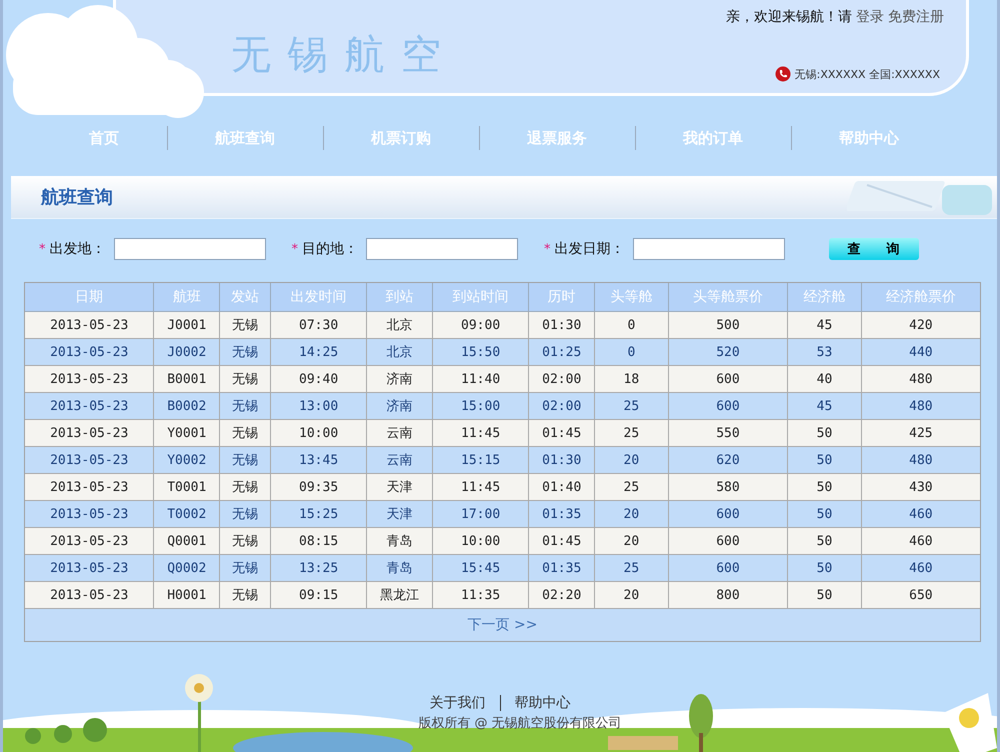 Image resolution: width=1000 pixels, height=752 pixels. Describe the element at coordinates (187, 433) in the screenshot. I see `table-cell: Y0001` at that location.